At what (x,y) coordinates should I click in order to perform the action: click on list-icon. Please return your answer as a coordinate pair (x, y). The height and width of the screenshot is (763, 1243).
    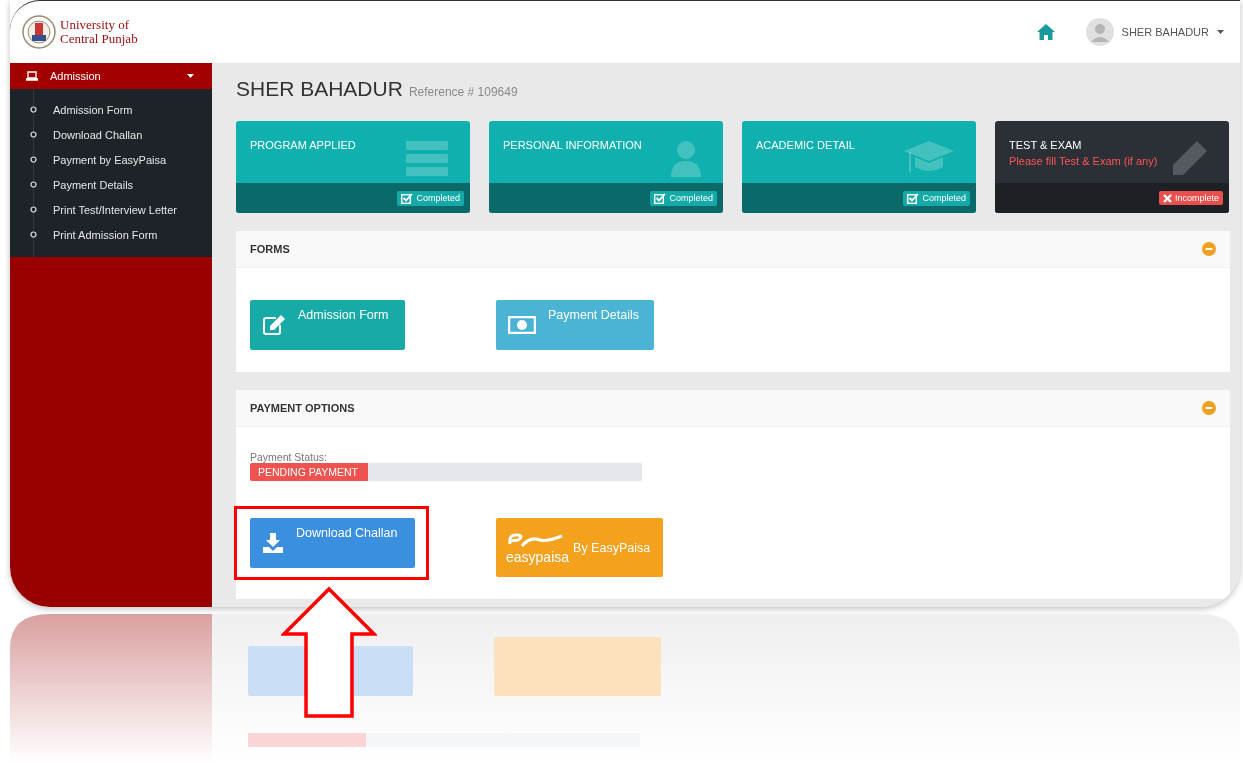
    Looking at the image, I should click on (427, 159).